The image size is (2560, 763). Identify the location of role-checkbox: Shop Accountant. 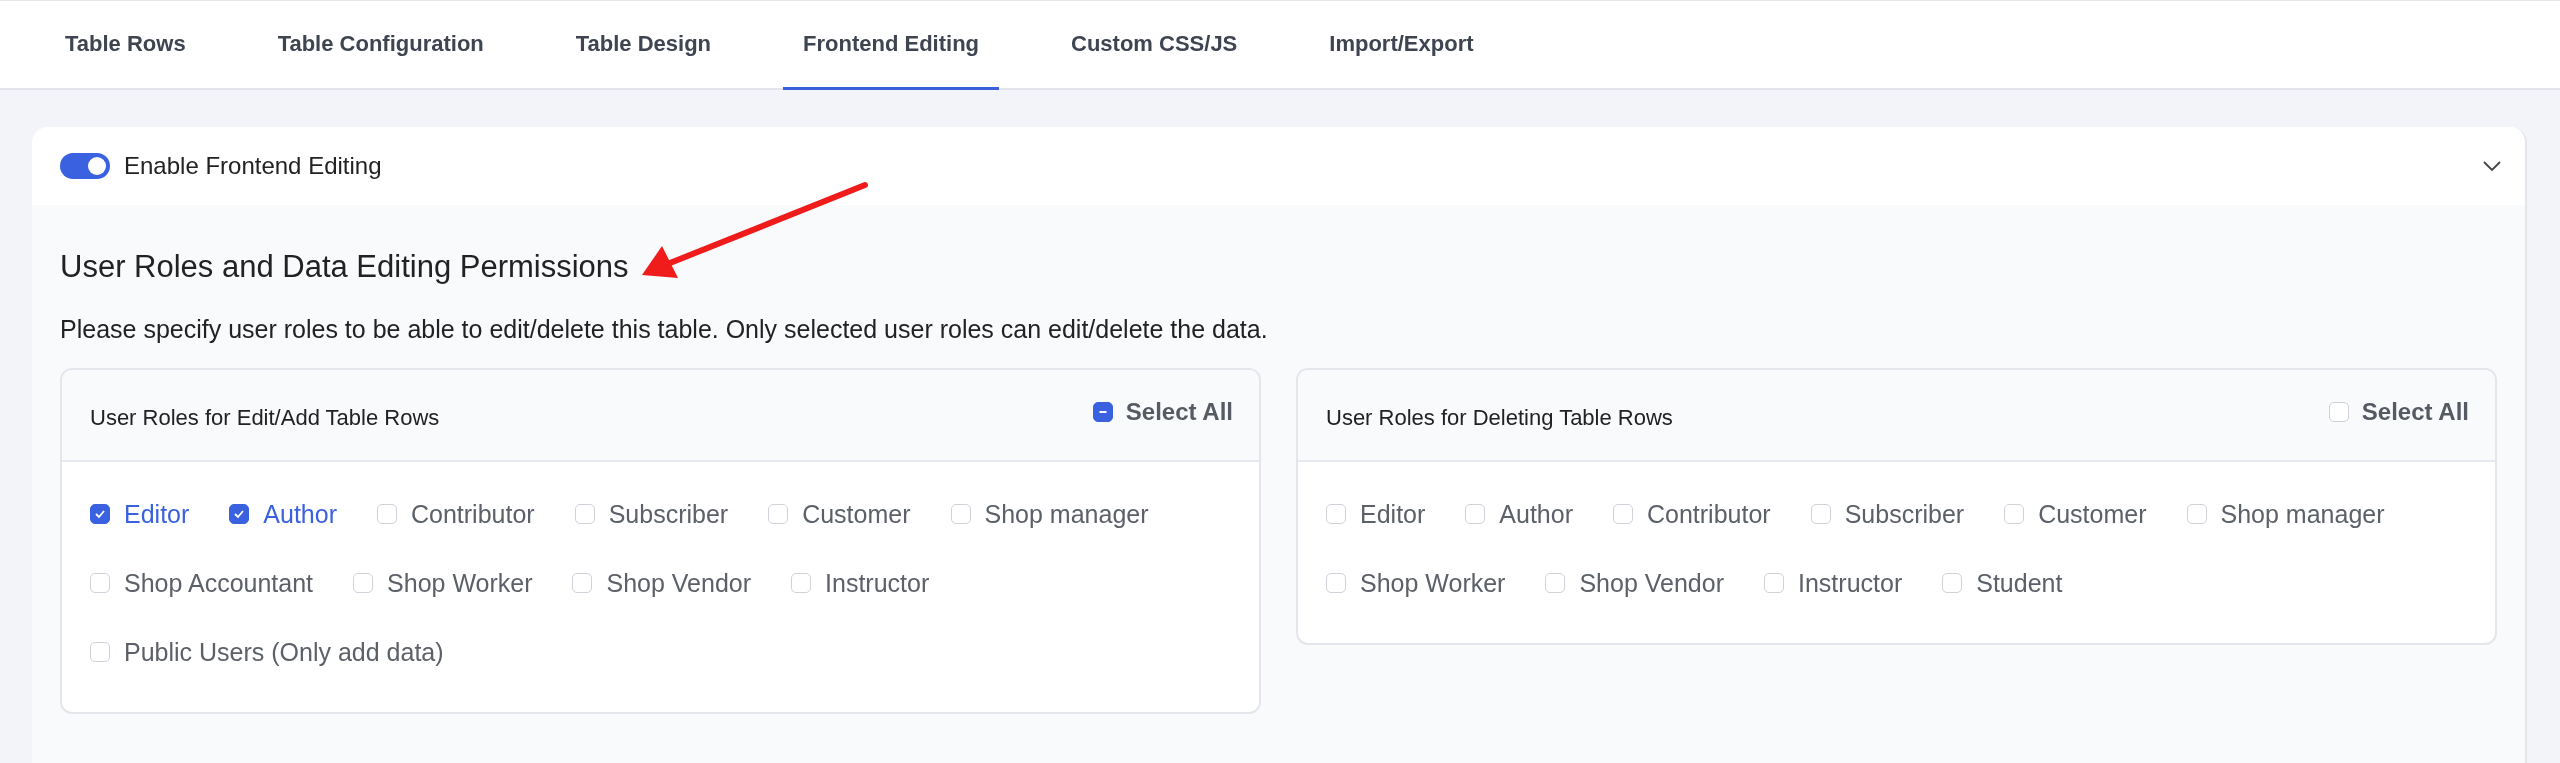
(202, 583).